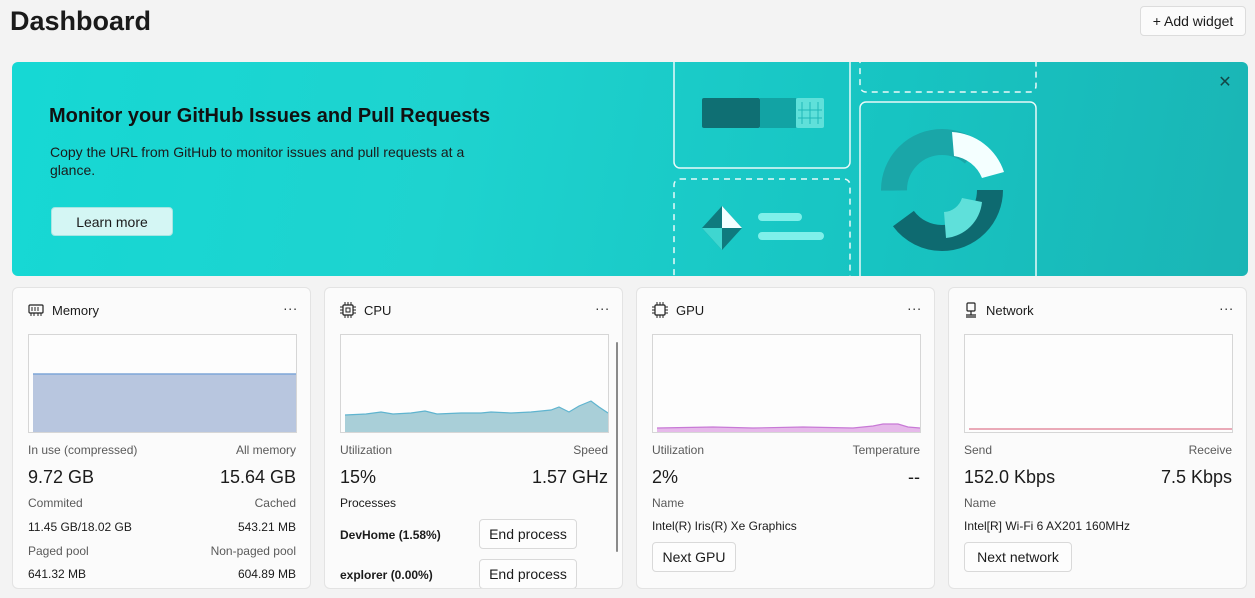 Image resolution: width=1255 pixels, height=598 pixels. What do you see at coordinates (724, 526) in the screenshot?
I see `gpu-name-value: Intel(R) Iris(R) Xe Graphics` at bounding box center [724, 526].